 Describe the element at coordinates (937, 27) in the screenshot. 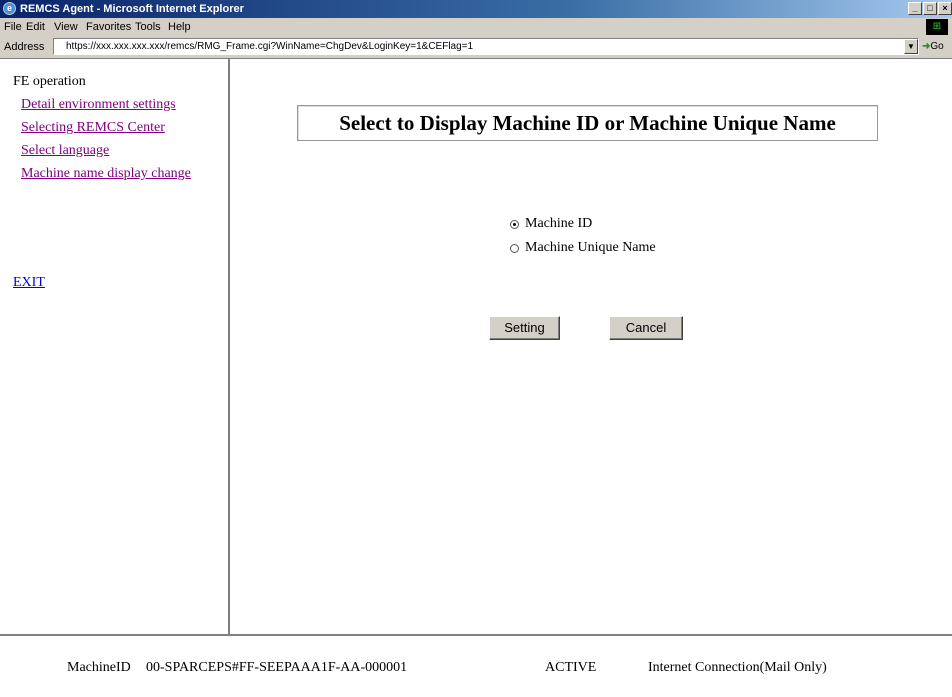

I see `windows-logo-icon: ⊞` at that location.